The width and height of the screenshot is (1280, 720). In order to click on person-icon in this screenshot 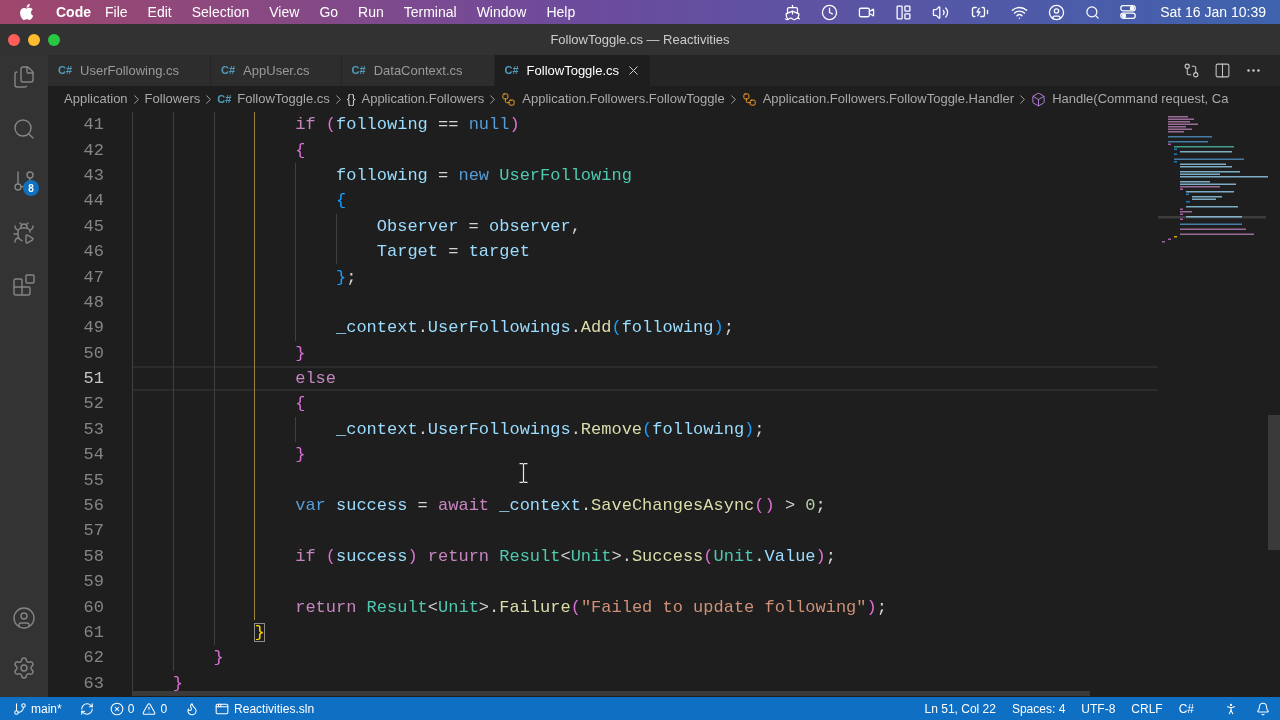, I will do `click(1231, 708)`.